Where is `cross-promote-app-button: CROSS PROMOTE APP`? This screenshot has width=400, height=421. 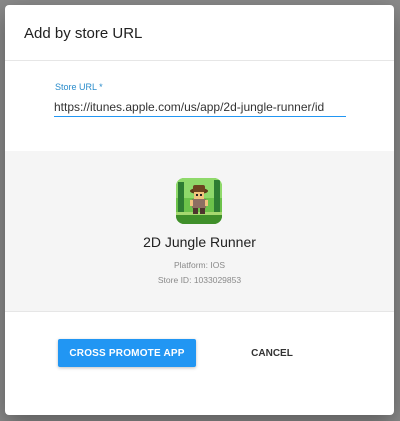
cross-promote-app-button: CROSS PROMOTE APP is located at coordinates (127, 353).